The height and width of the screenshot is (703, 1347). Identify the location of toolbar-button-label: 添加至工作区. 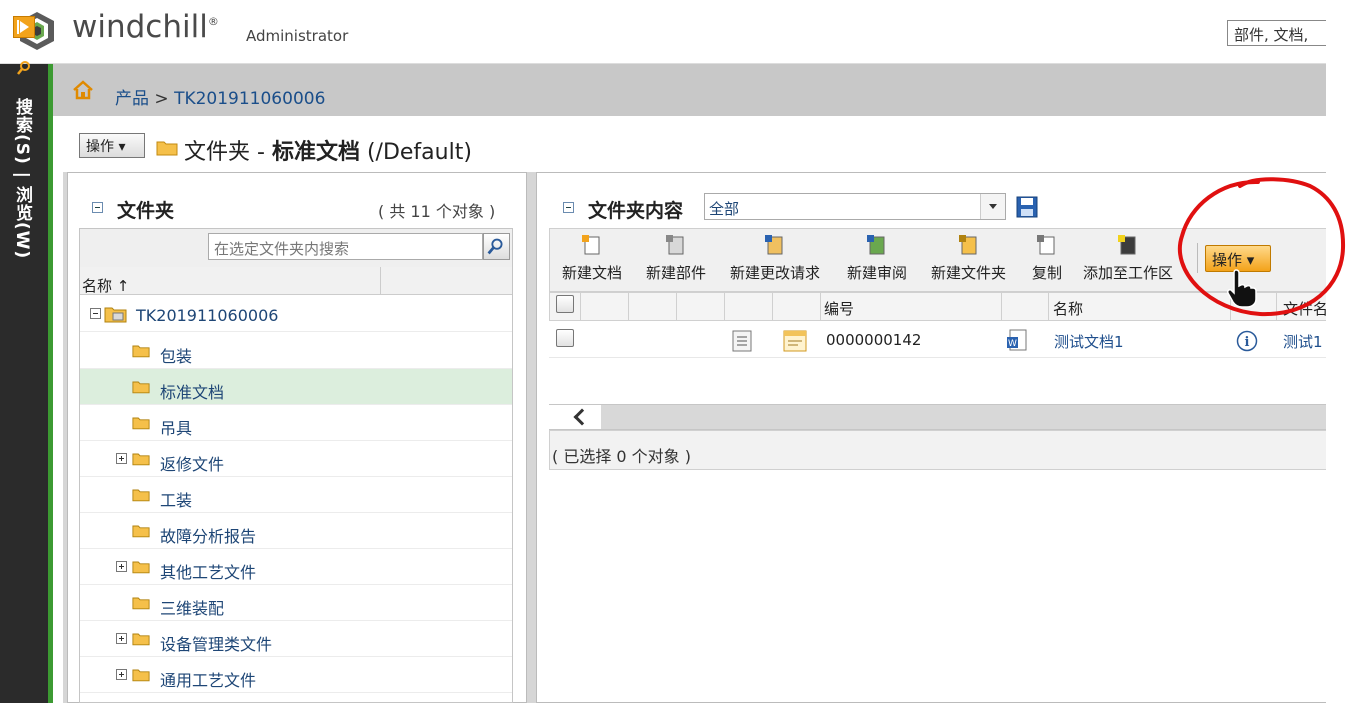
(1128, 273).